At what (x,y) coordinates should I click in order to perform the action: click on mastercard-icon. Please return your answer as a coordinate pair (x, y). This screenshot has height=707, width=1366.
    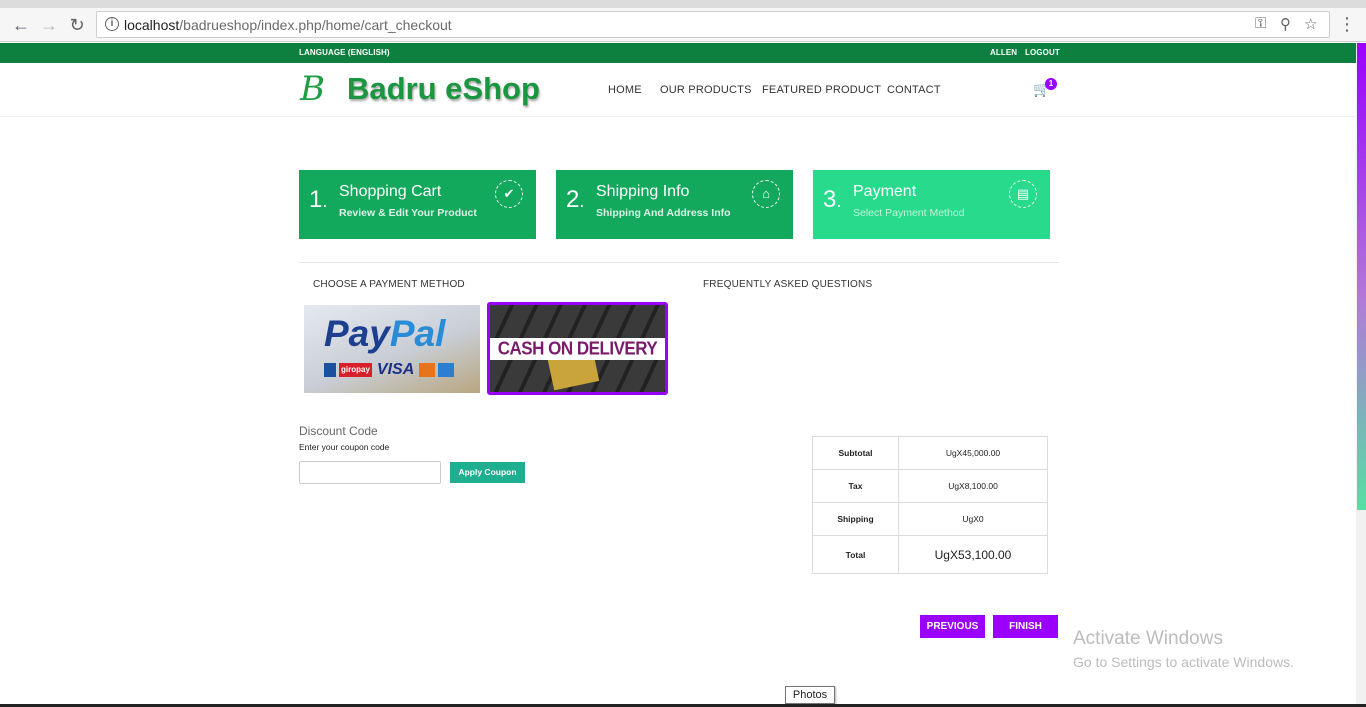
    Looking at the image, I should click on (427, 370).